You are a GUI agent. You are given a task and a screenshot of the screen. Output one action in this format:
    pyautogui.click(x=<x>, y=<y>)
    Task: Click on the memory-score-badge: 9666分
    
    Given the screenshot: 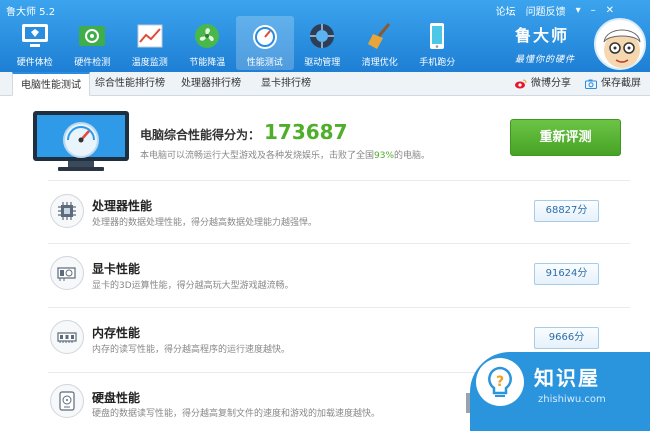 What is the action you would take?
    pyautogui.click(x=566, y=338)
    